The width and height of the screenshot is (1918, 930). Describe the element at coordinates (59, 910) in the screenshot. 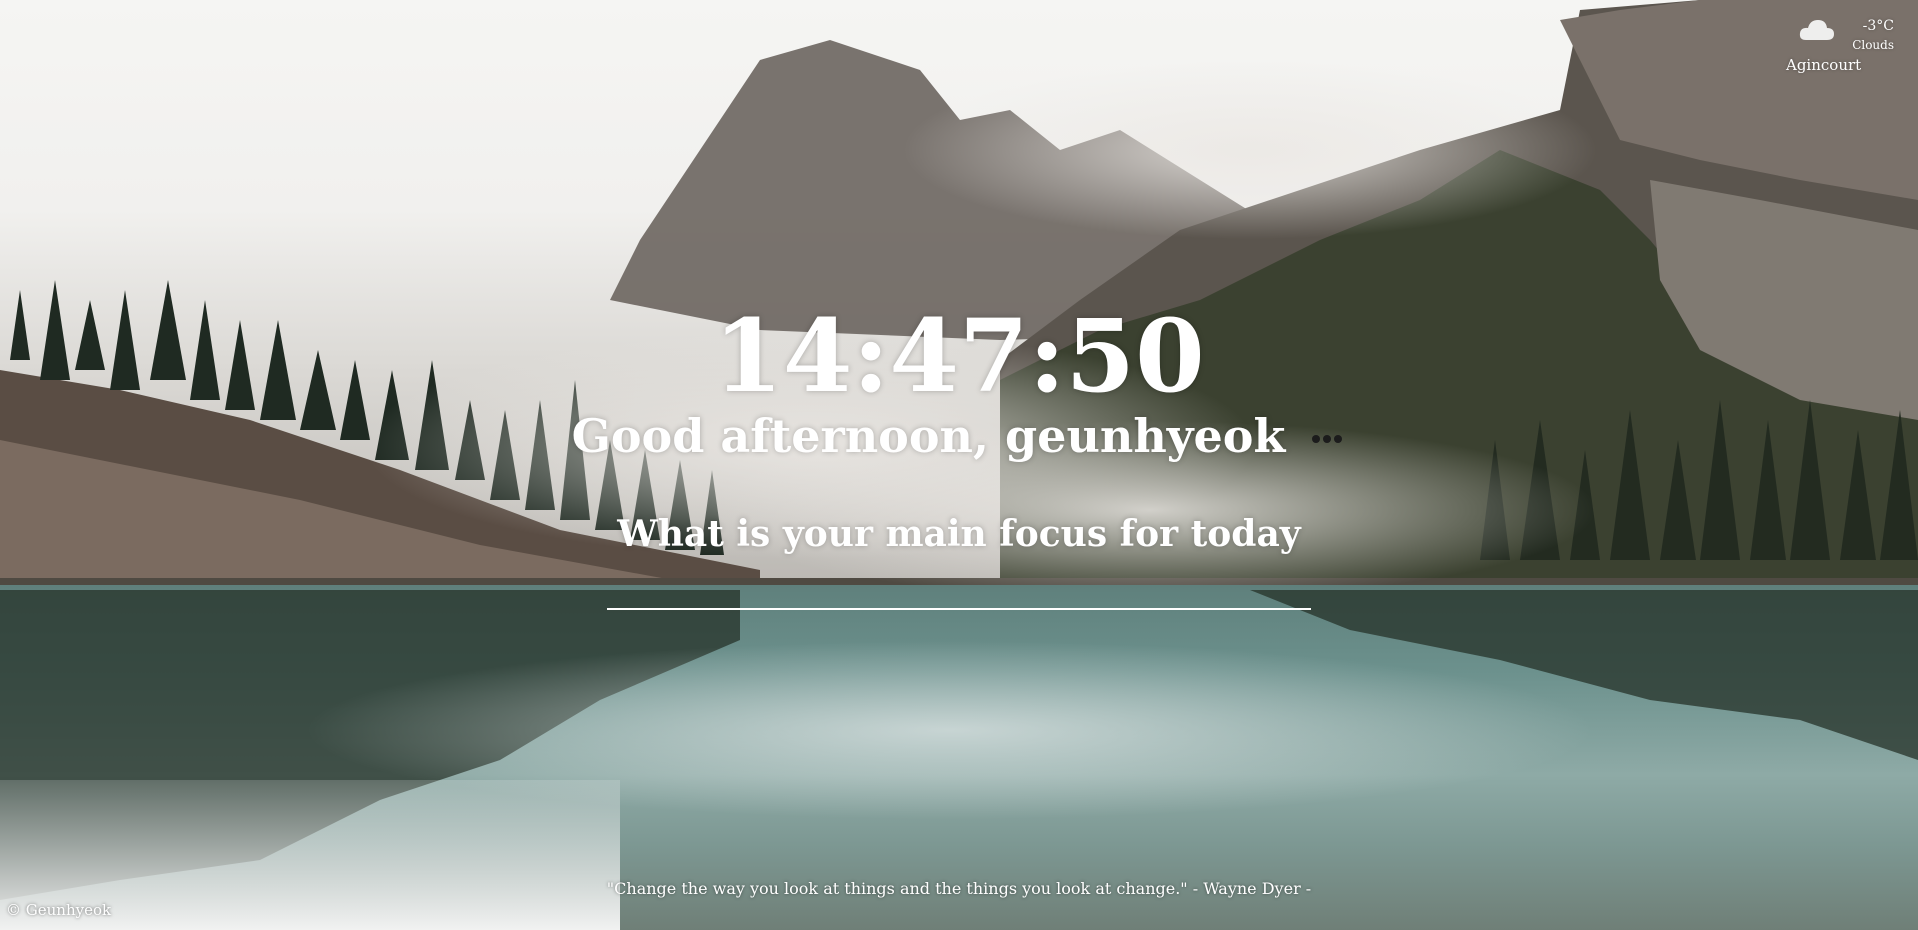

I see `copyright-text: © Geunhyeok` at that location.